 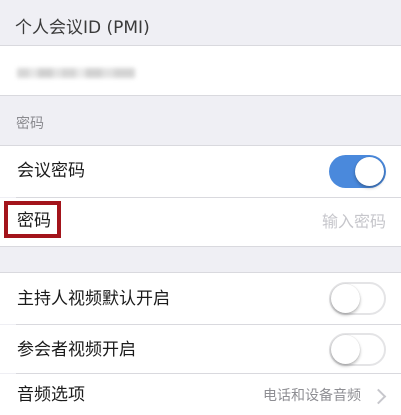 I want to click on password-section-label: 密码, so click(x=30, y=124).